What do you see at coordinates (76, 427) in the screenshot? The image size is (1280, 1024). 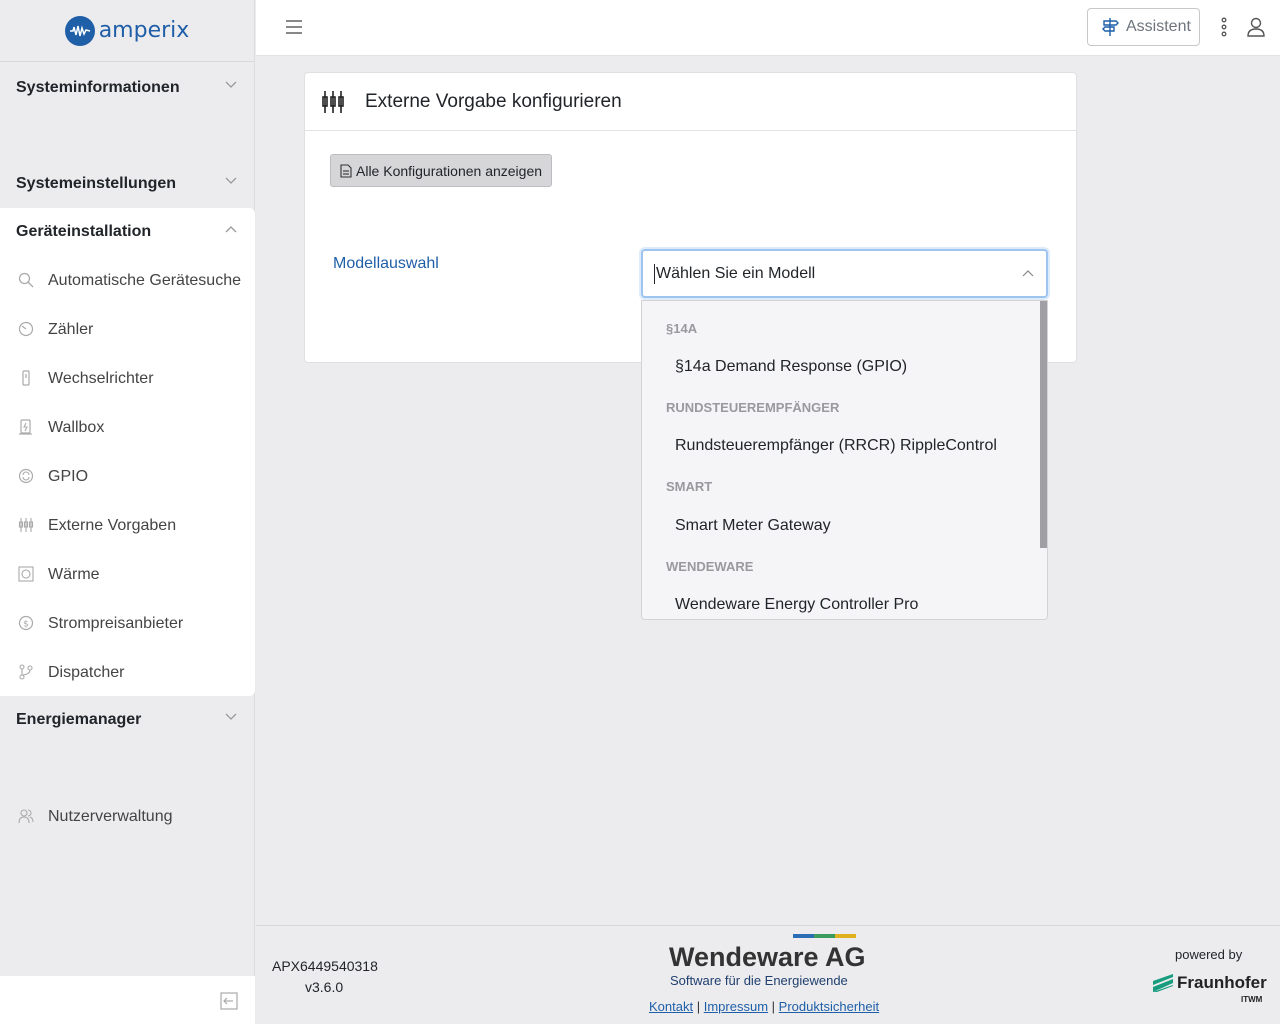 I see `sidebar-item-label: Wallbox` at bounding box center [76, 427].